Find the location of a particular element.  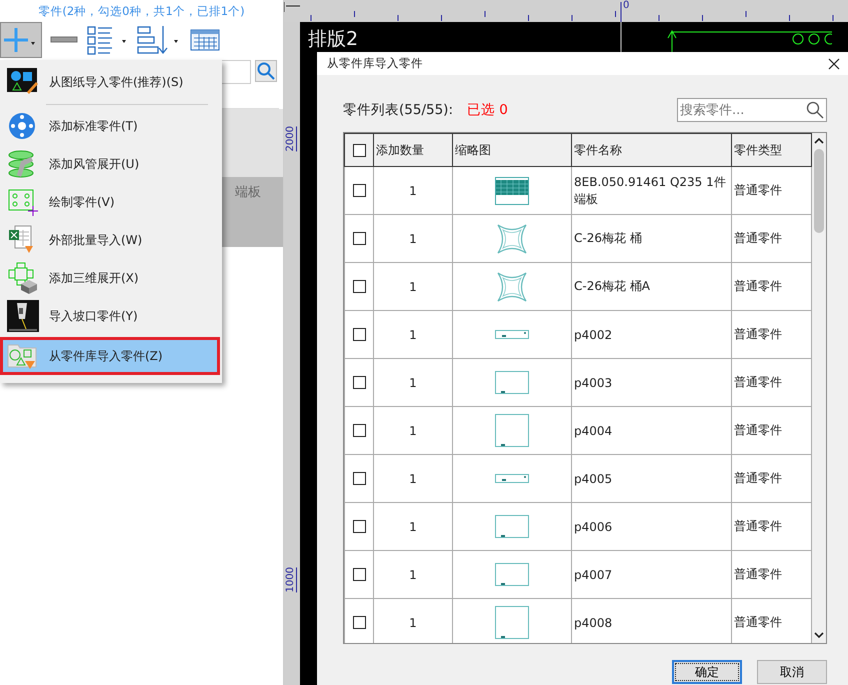

dialog-button: 确定 is located at coordinates (707, 672).